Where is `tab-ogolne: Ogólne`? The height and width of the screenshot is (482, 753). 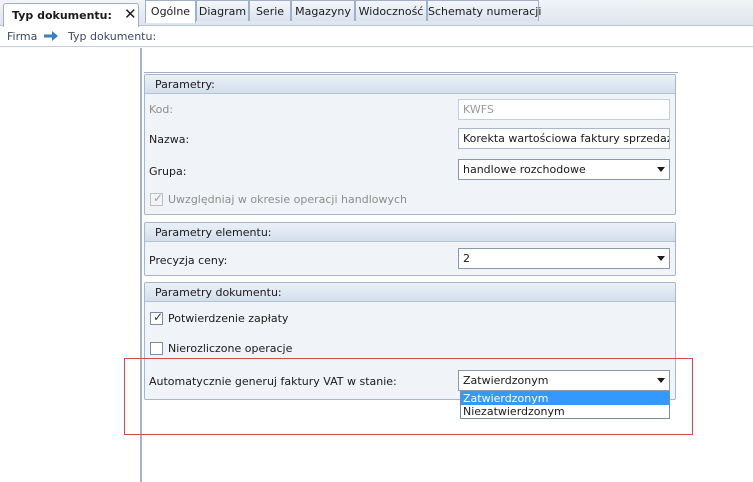 tab-ogolne: Ogólne is located at coordinates (170, 11).